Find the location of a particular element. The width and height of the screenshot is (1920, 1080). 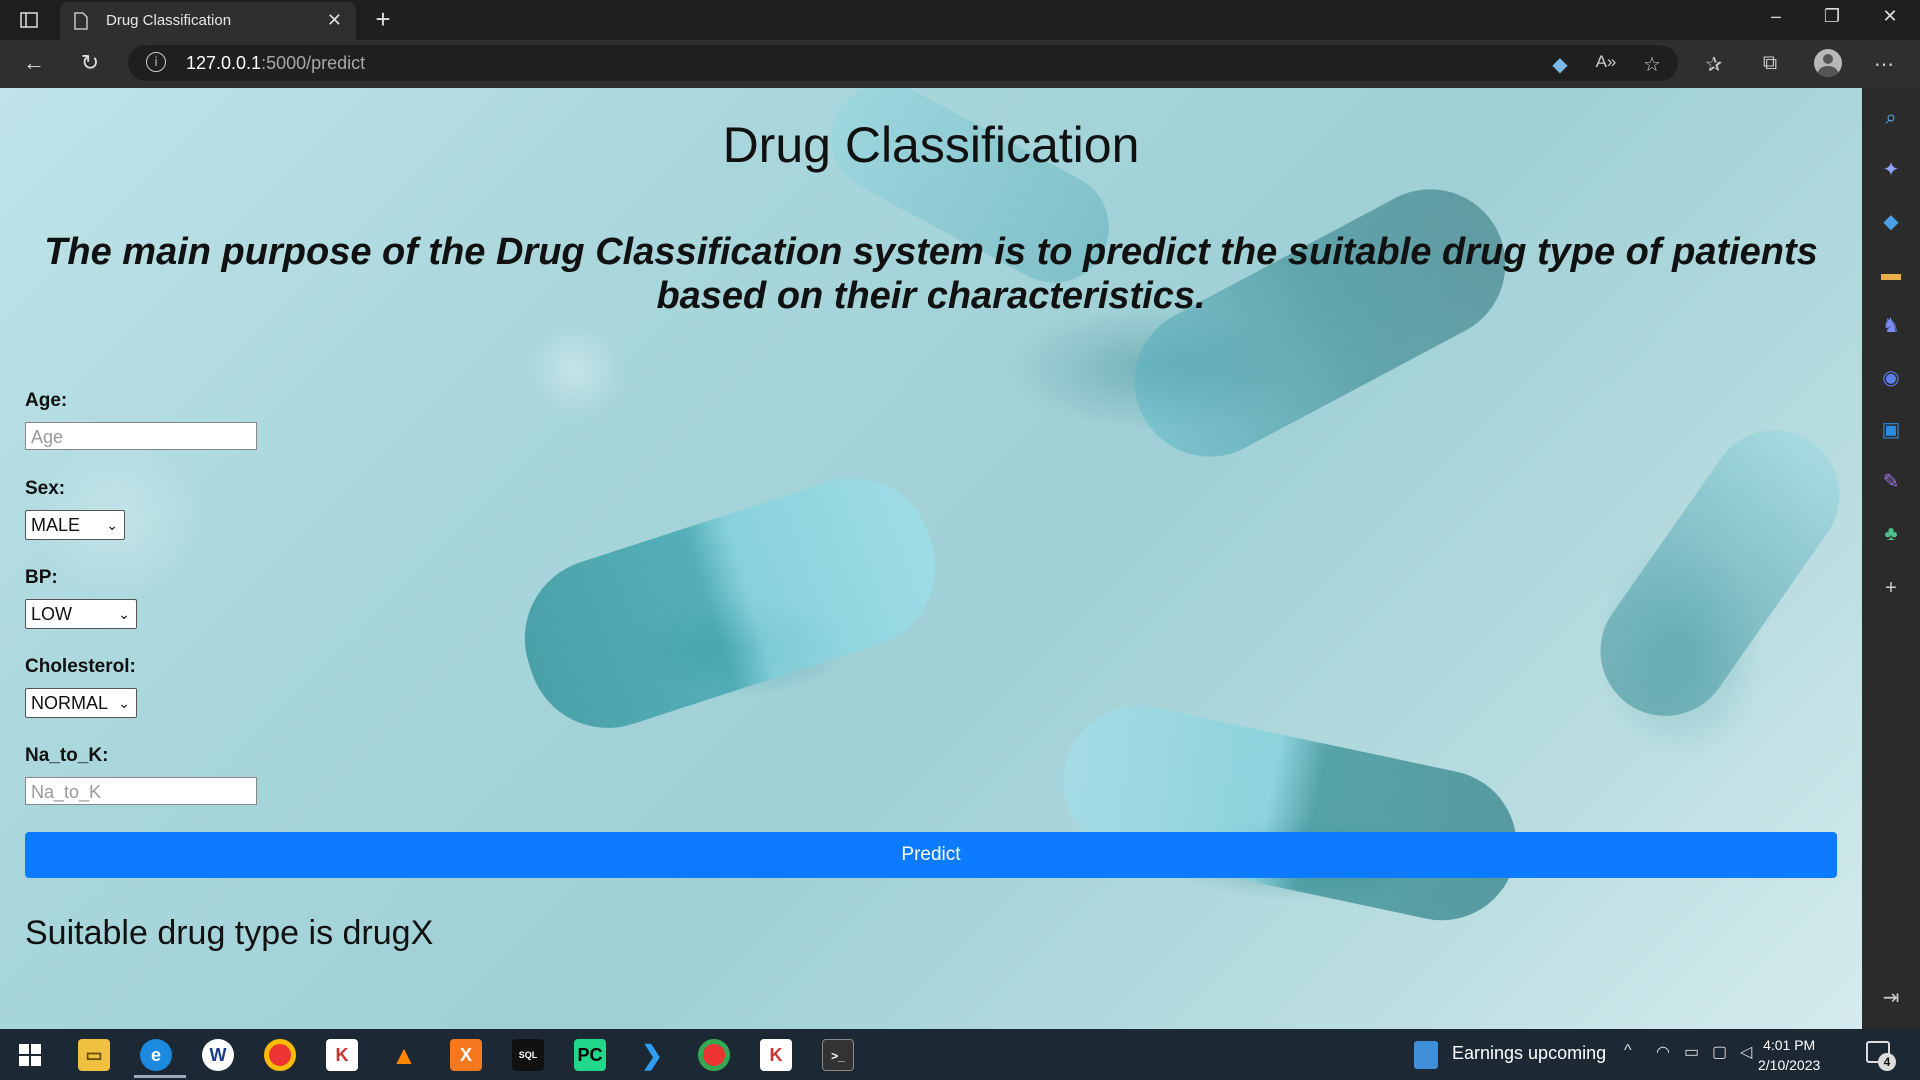

chevron-up-icon: ^ is located at coordinates (1628, 1051).